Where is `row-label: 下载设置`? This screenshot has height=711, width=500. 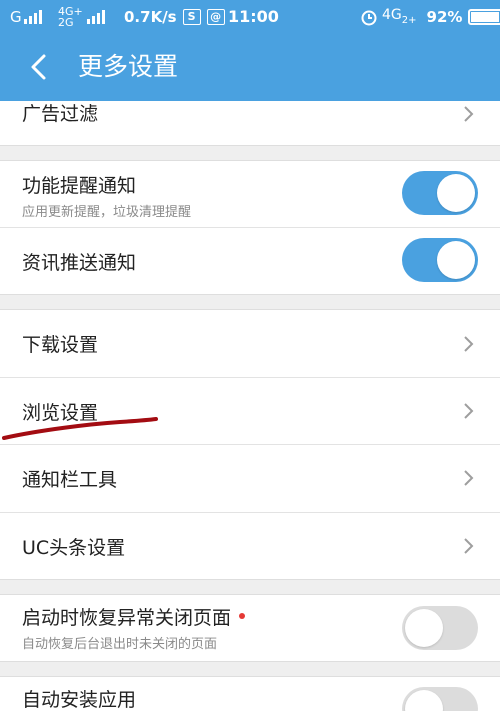
row-label: 下载设置 is located at coordinates (60, 345).